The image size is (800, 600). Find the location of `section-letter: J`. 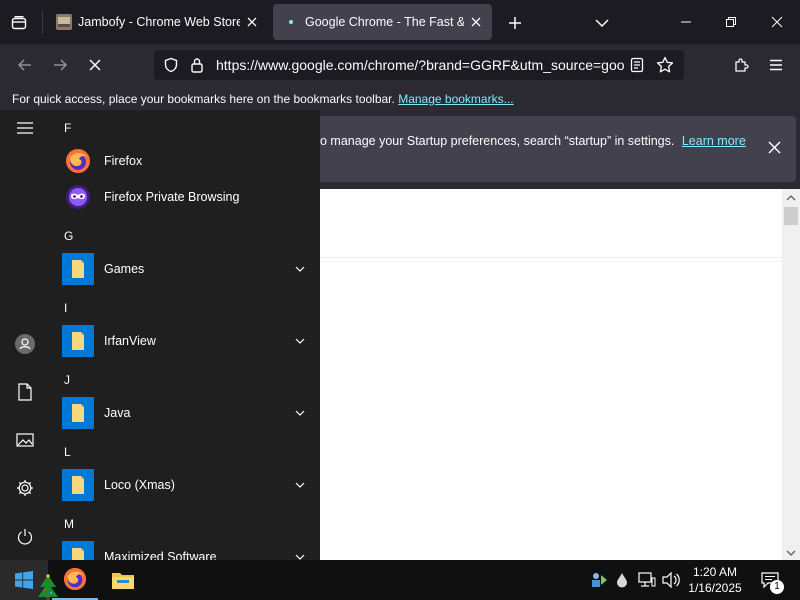

section-letter: J is located at coordinates (67, 380).